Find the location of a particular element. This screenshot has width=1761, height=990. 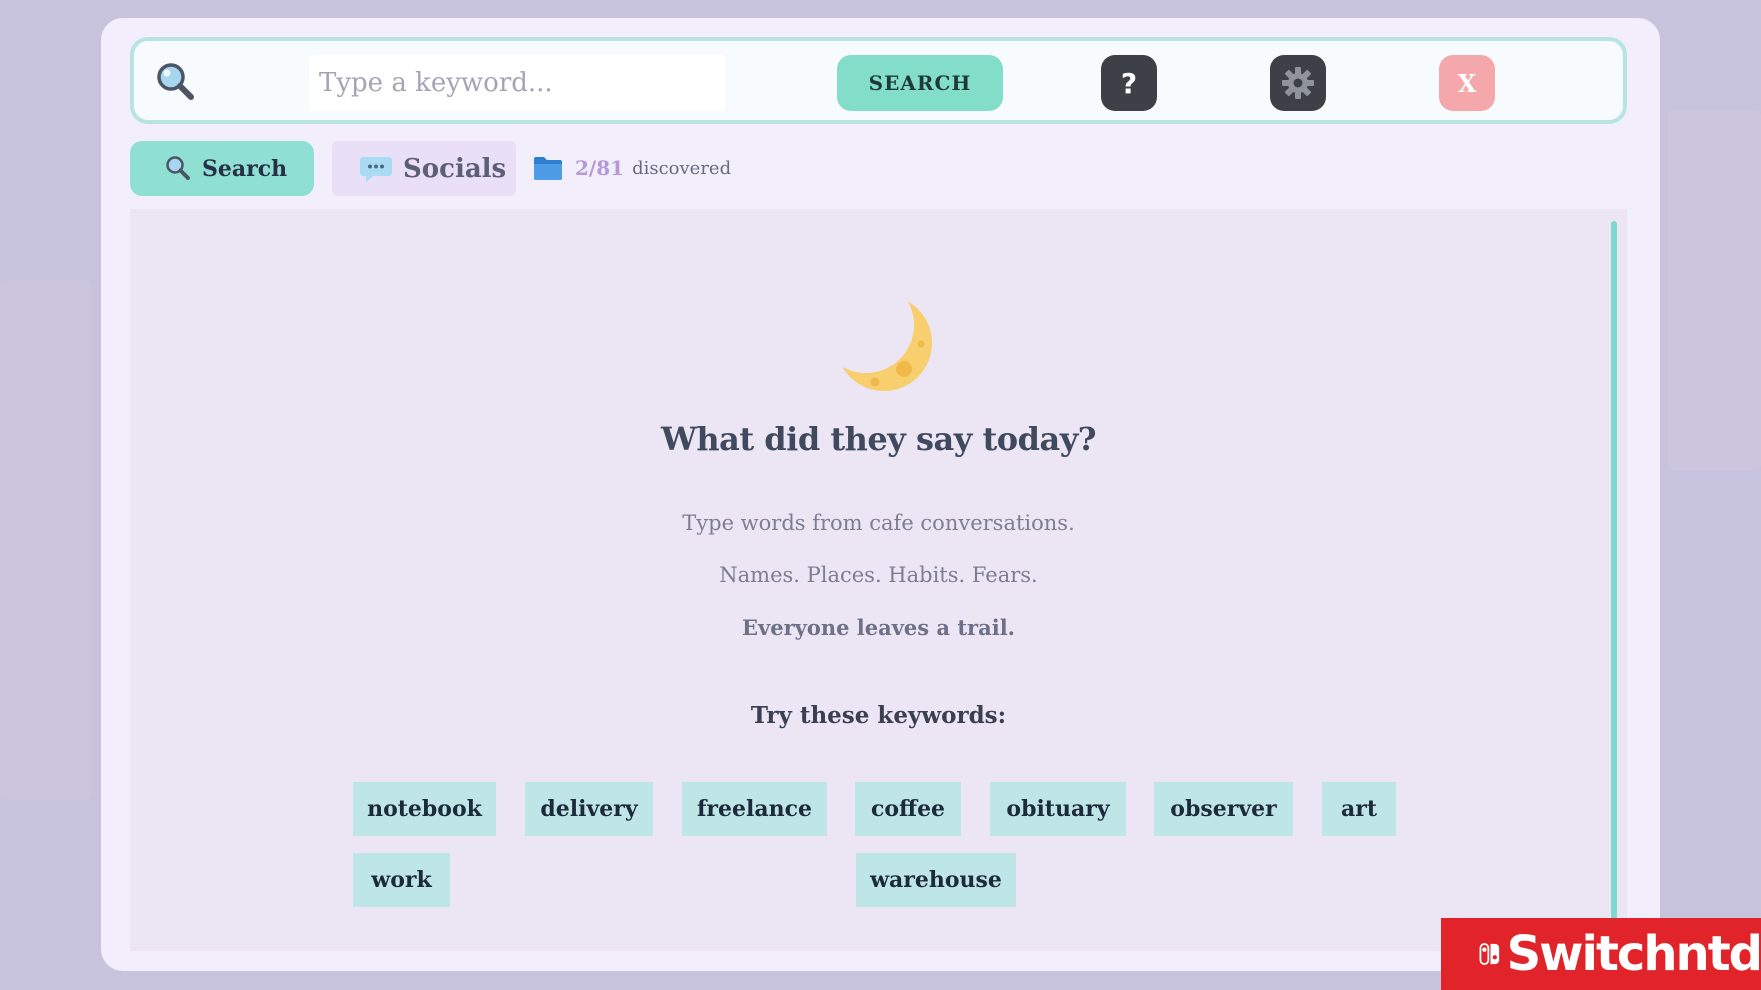

search-toolbar: SEARCH ? X is located at coordinates (878, 80).